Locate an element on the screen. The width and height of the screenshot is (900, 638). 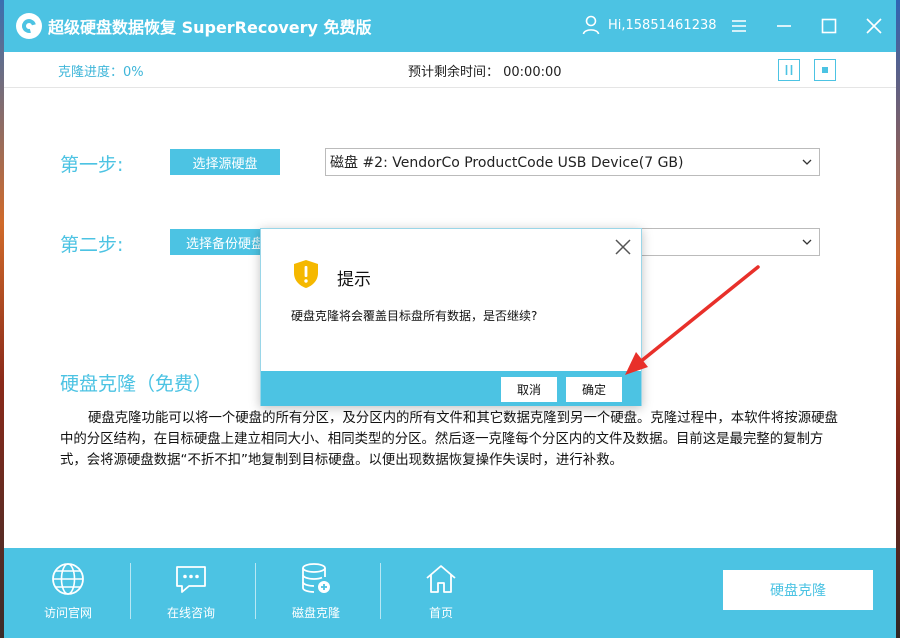
stop-icon is located at coordinates (825, 70).